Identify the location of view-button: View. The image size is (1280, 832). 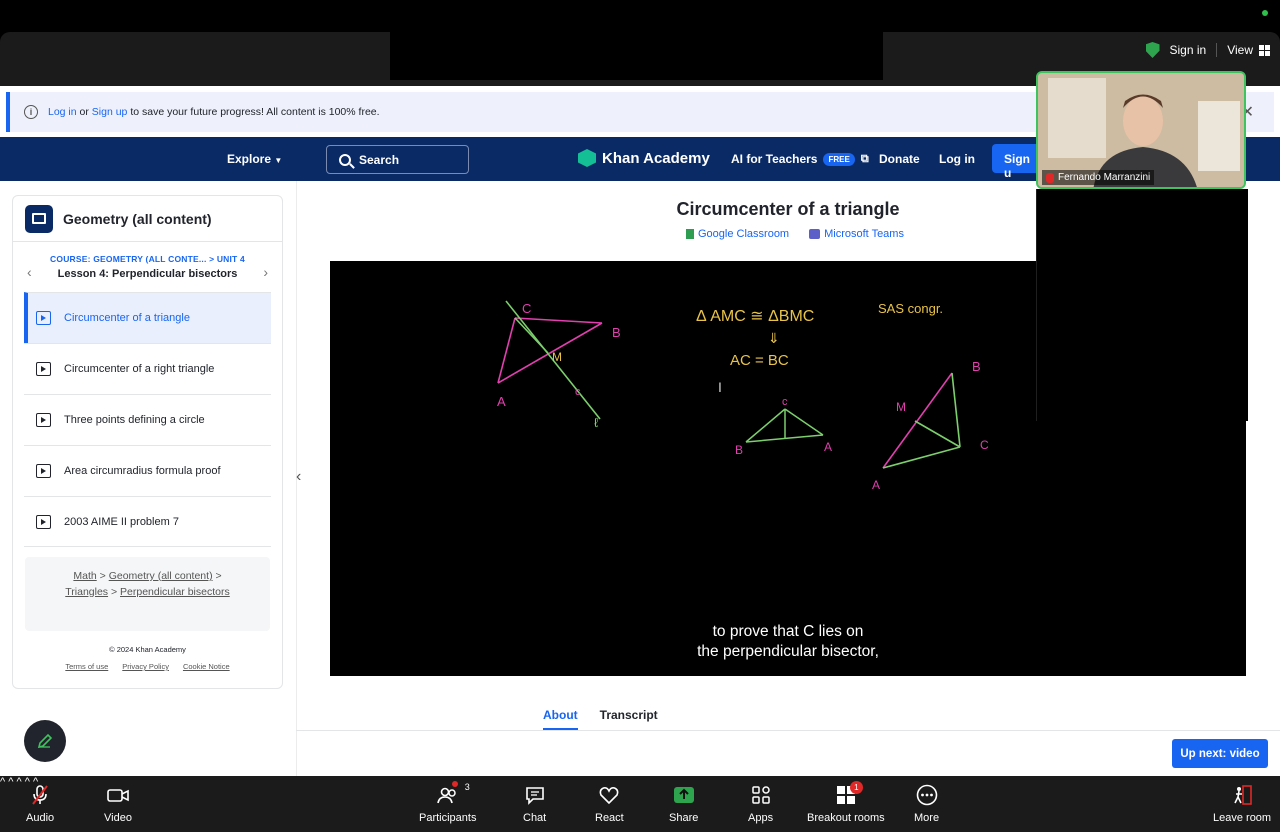
(1248, 50).